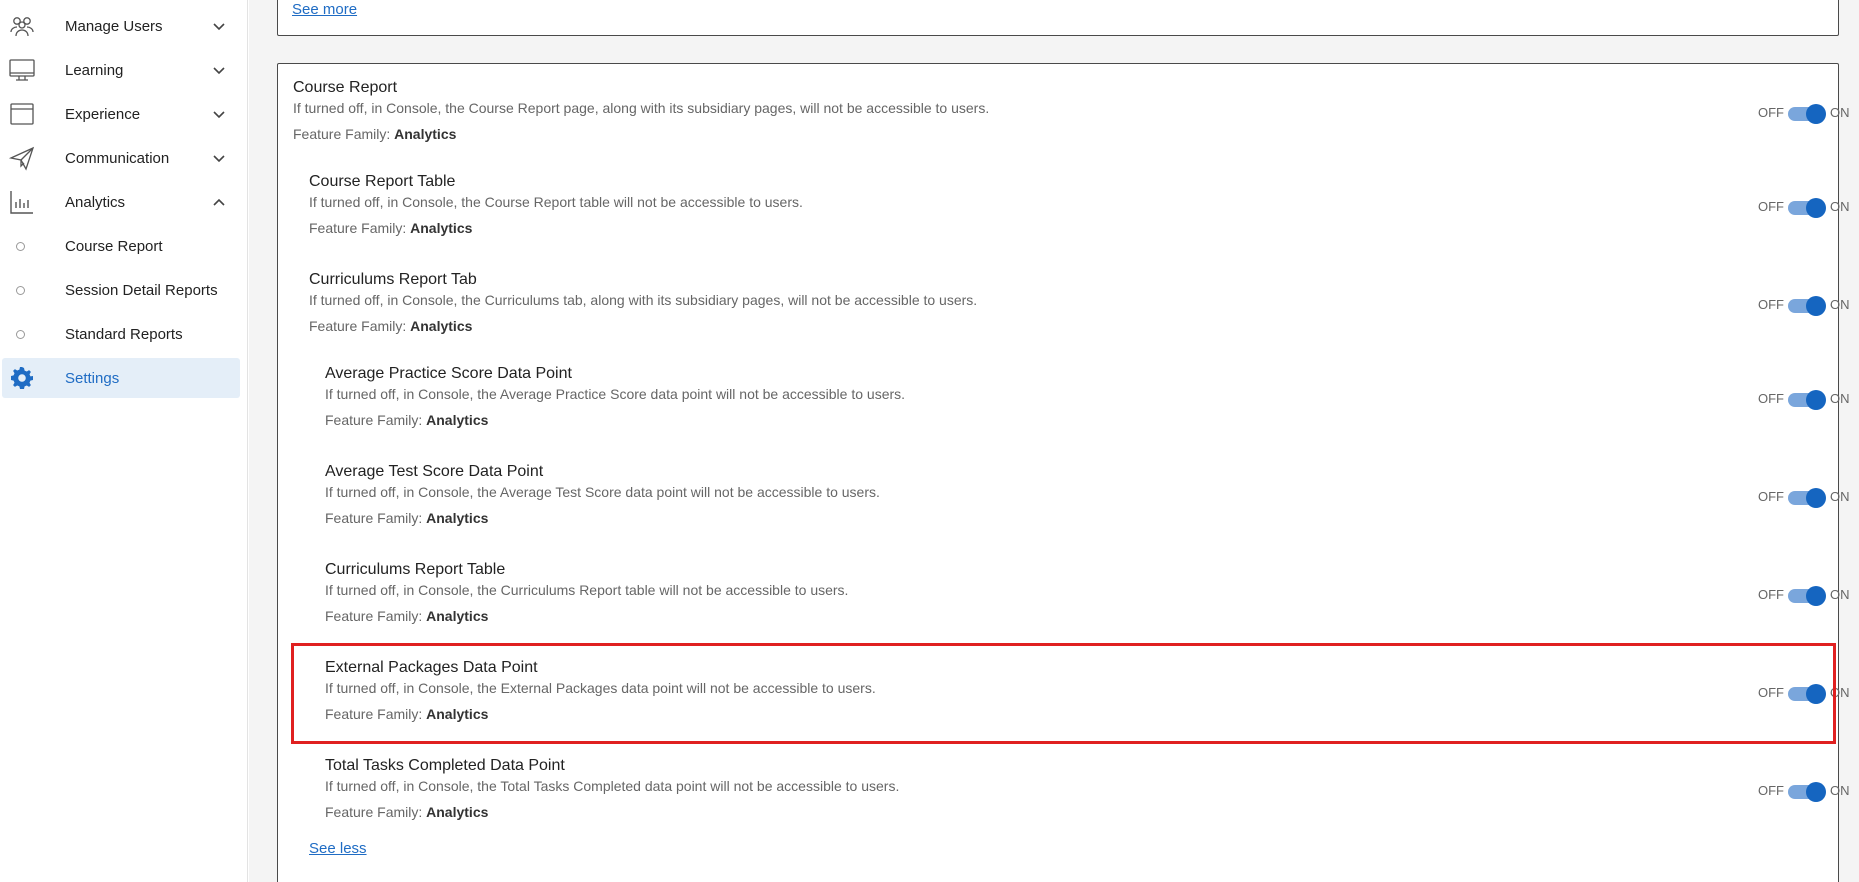 This screenshot has width=1859, height=882. What do you see at coordinates (22, 114) in the screenshot?
I see `window-icon` at bounding box center [22, 114].